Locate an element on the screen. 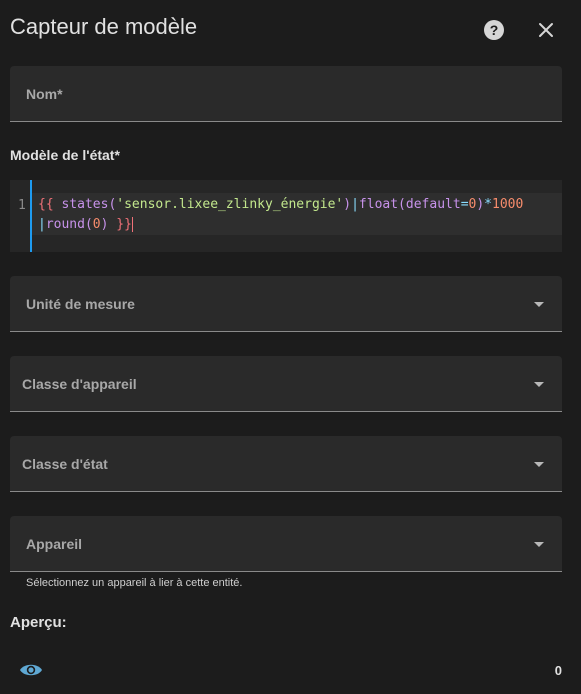 Image resolution: width=581 pixels, height=694 pixels. eye-icon is located at coordinates (31, 670).